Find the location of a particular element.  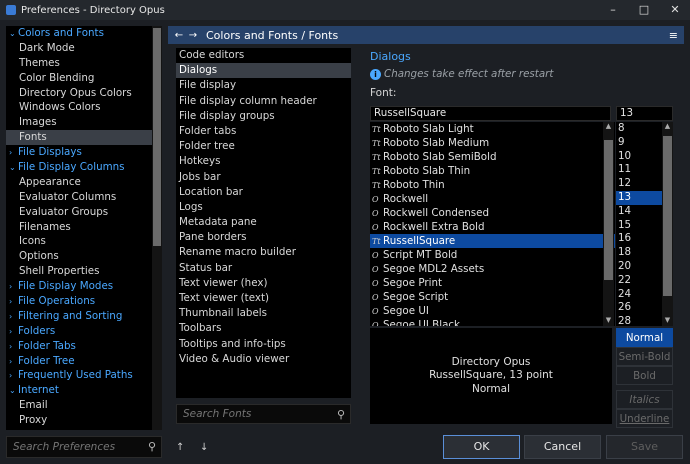

style-bold-button: Bold is located at coordinates (644, 375).